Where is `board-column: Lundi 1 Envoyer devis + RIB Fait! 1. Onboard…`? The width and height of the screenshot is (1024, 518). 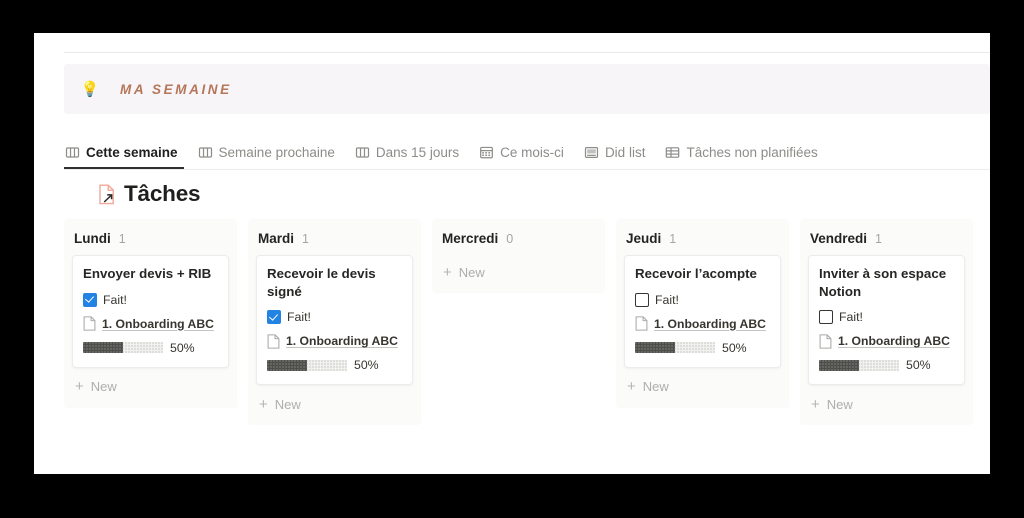 board-column: Lundi 1 Envoyer devis + RIB Fait! 1. Onboard… is located at coordinates (150, 313).